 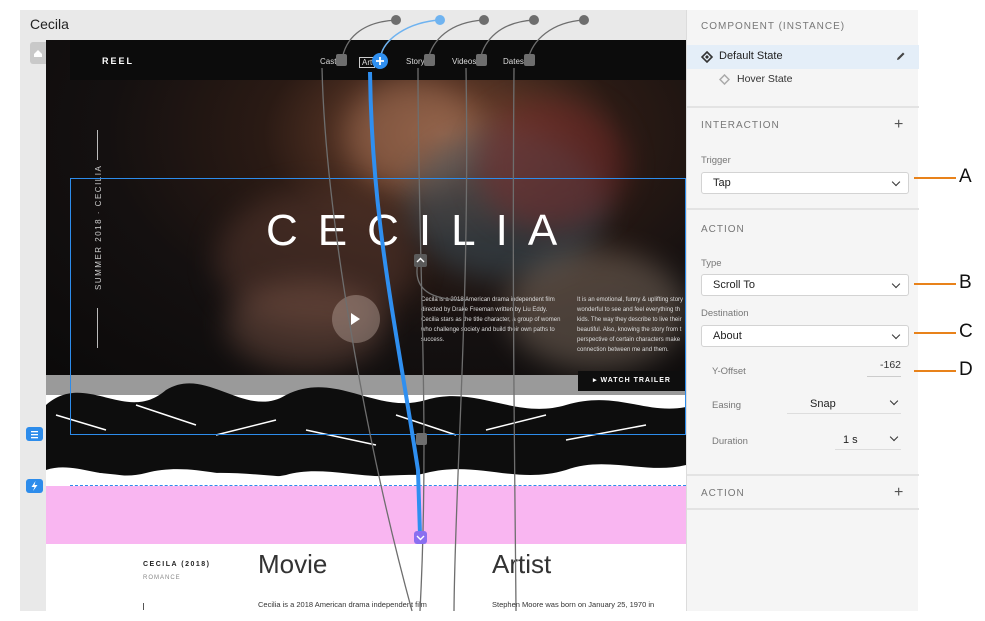 I want to click on home-icon, so click(x=38, y=53).